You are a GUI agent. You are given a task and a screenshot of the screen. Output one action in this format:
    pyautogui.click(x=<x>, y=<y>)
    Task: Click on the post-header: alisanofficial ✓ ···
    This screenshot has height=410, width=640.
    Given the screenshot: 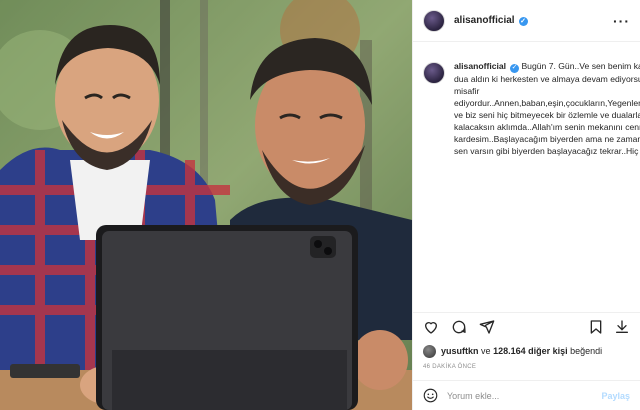 What is the action you would take?
    pyautogui.click(x=526, y=21)
    